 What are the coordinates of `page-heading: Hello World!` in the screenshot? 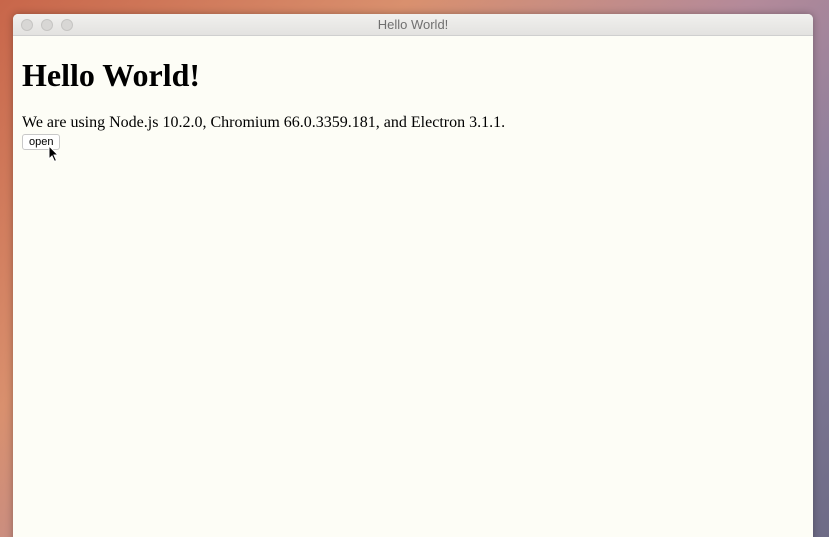 It's located at (111, 75).